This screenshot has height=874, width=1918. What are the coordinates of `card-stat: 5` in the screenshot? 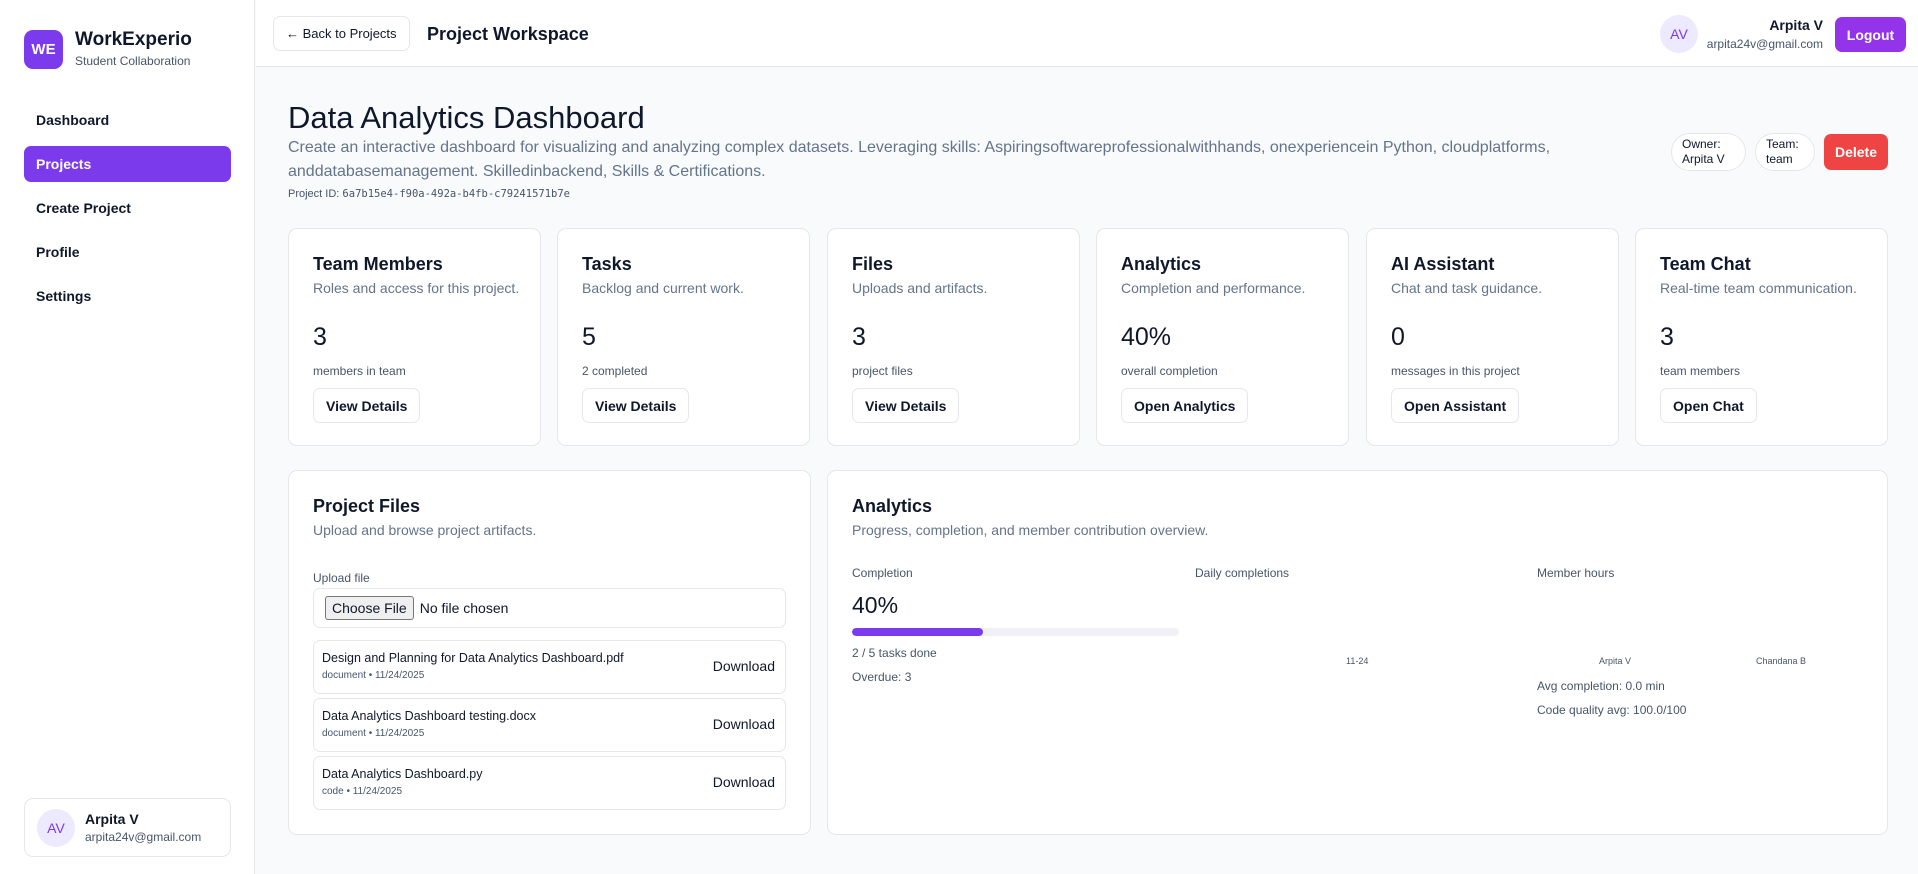 It's located at (589, 337).